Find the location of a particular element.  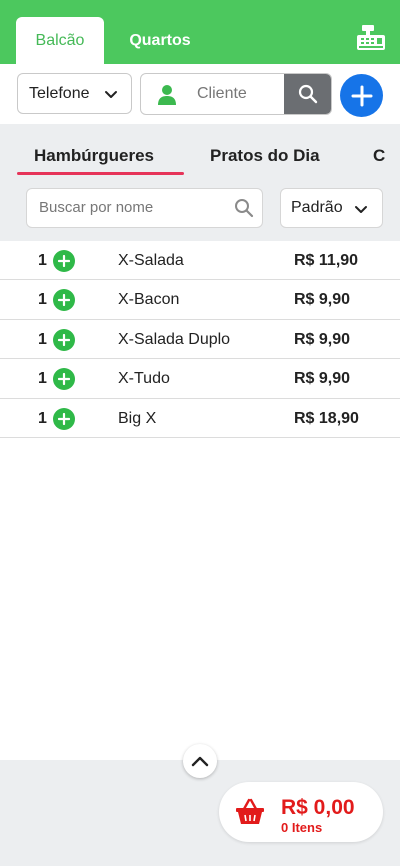

category-section: Hambúrgueres Pratos do Dia C Padrão is located at coordinates (200, 182).